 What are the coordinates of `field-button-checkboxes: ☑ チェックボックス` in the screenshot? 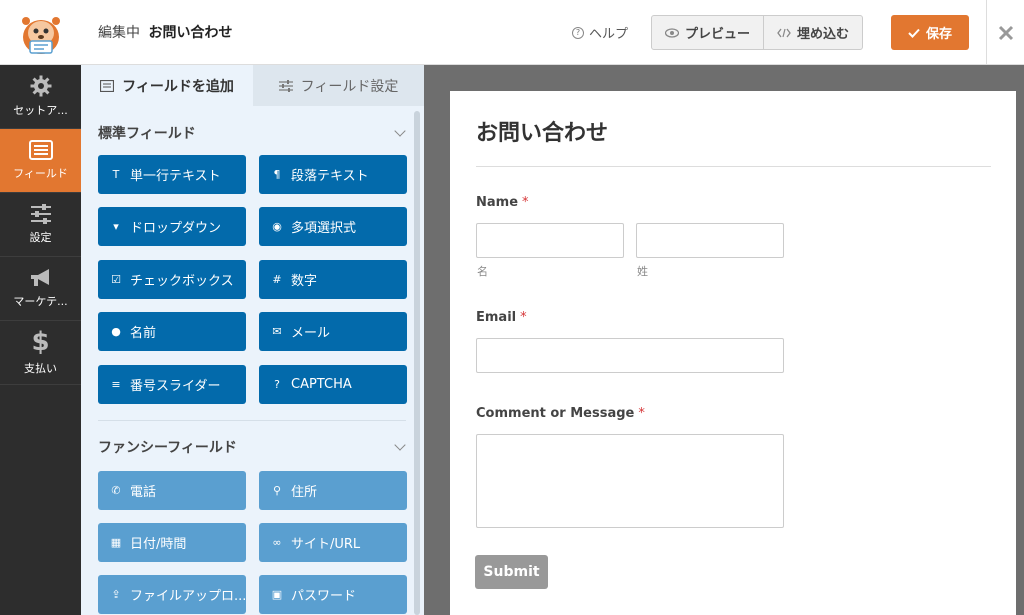 It's located at (172, 279).